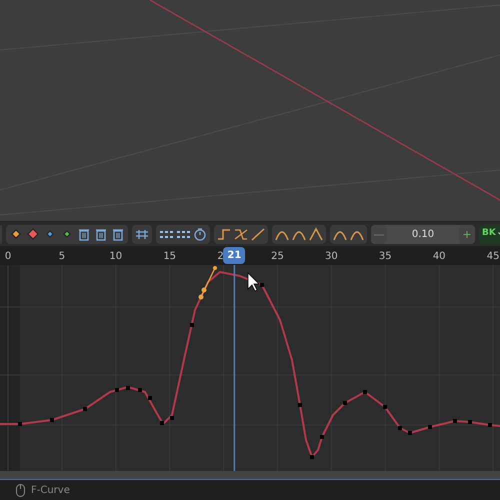 Image resolution: width=500 pixels, height=500 pixels. I want to click on keyframe-icon, so click(33, 234).